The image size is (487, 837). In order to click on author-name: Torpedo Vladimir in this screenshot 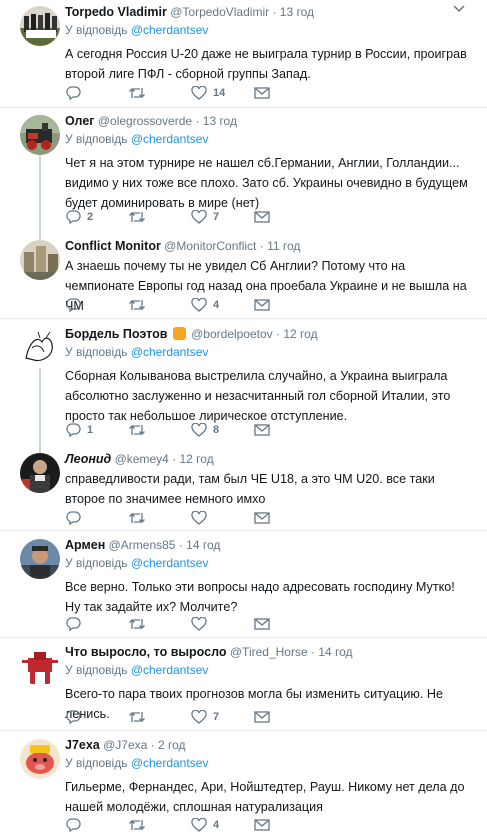, I will do `click(116, 12)`.